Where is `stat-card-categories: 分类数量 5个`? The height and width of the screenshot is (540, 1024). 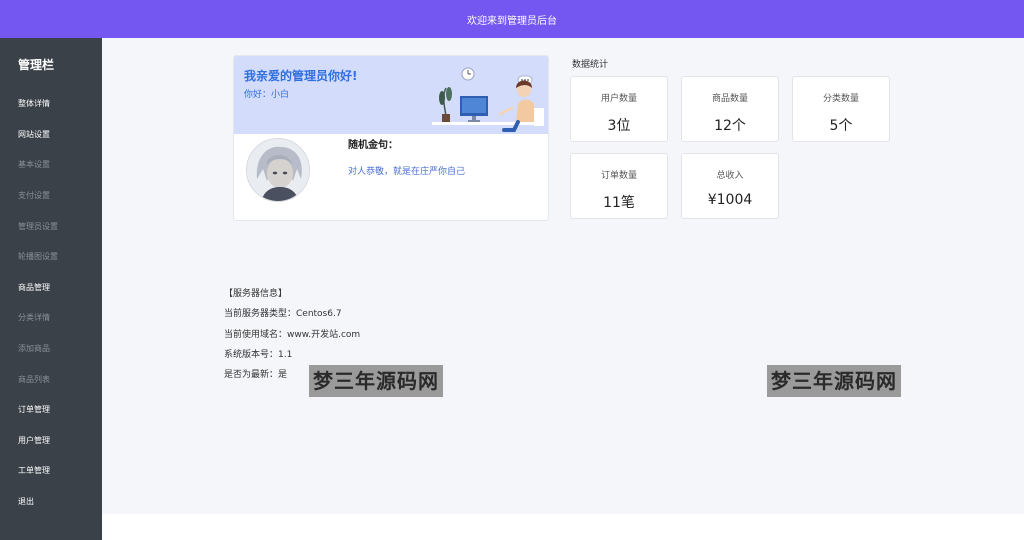
stat-card-categories: 分类数量 5个 is located at coordinates (841, 109).